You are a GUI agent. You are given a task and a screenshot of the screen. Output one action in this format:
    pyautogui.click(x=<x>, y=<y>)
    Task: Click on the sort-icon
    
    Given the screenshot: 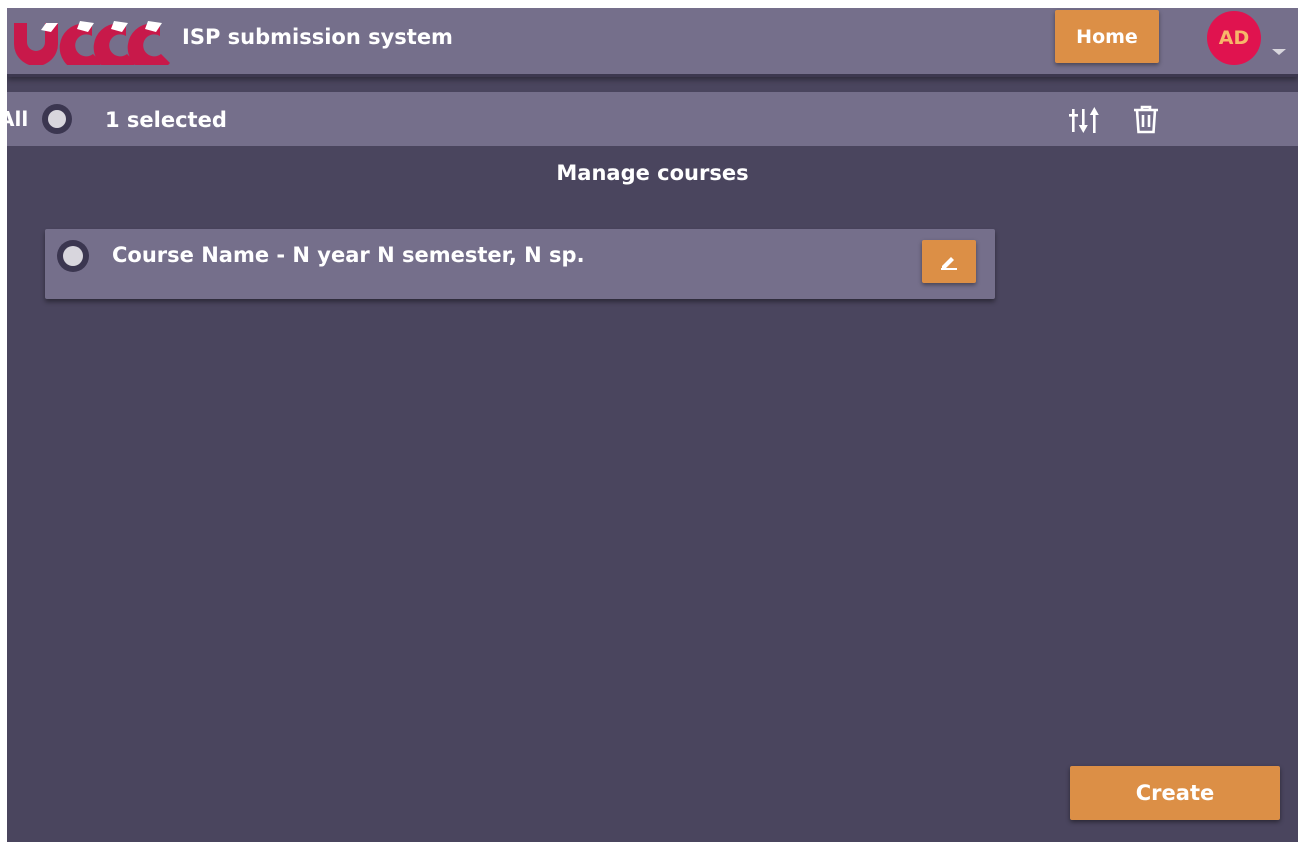 What is the action you would take?
    pyautogui.click(x=1085, y=120)
    